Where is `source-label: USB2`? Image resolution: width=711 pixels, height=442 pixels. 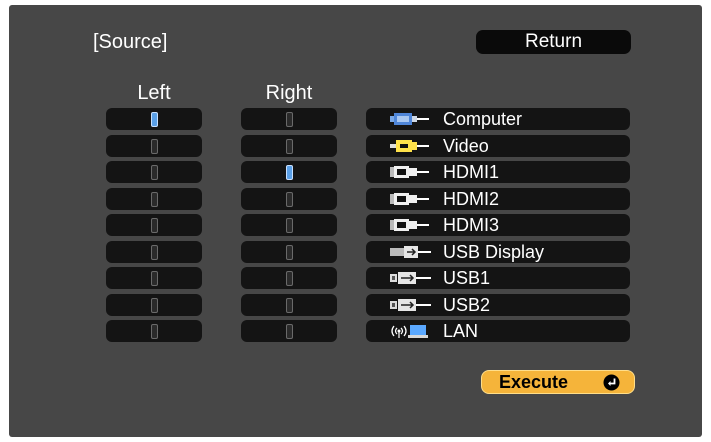 source-label: USB2 is located at coordinates (467, 305).